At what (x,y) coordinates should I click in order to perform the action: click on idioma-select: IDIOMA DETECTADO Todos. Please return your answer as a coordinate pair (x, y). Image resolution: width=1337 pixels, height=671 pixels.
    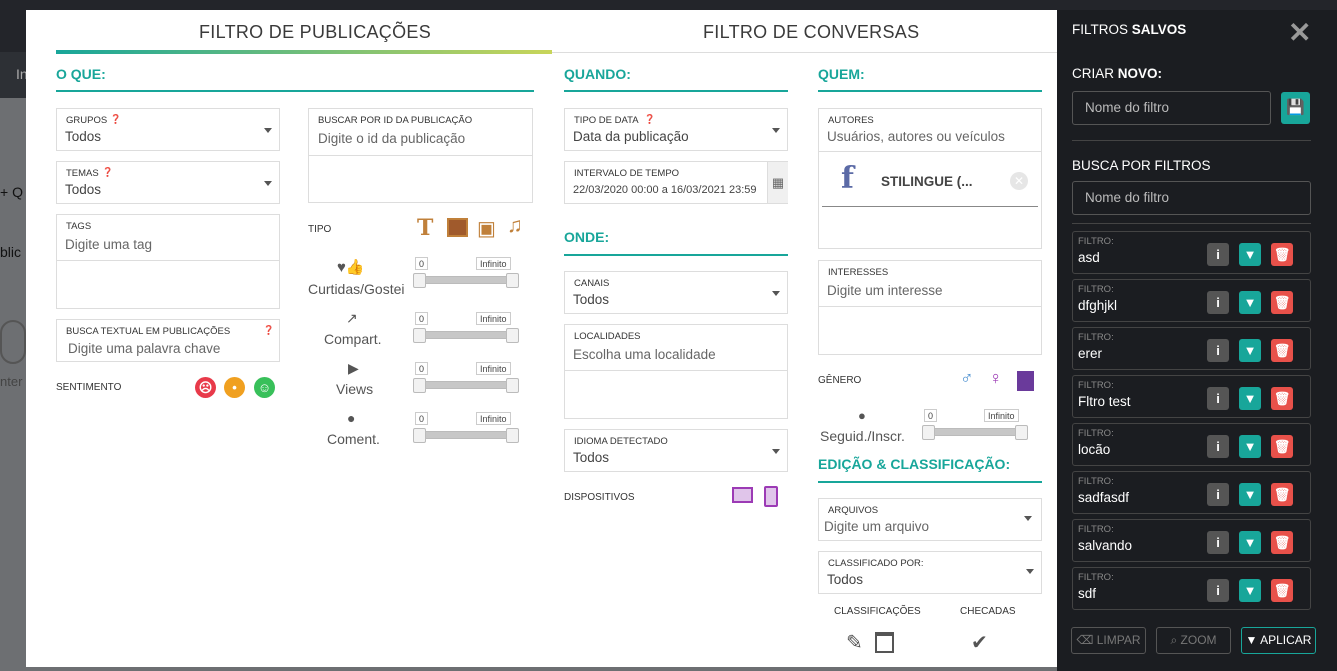
    Looking at the image, I should click on (676, 450).